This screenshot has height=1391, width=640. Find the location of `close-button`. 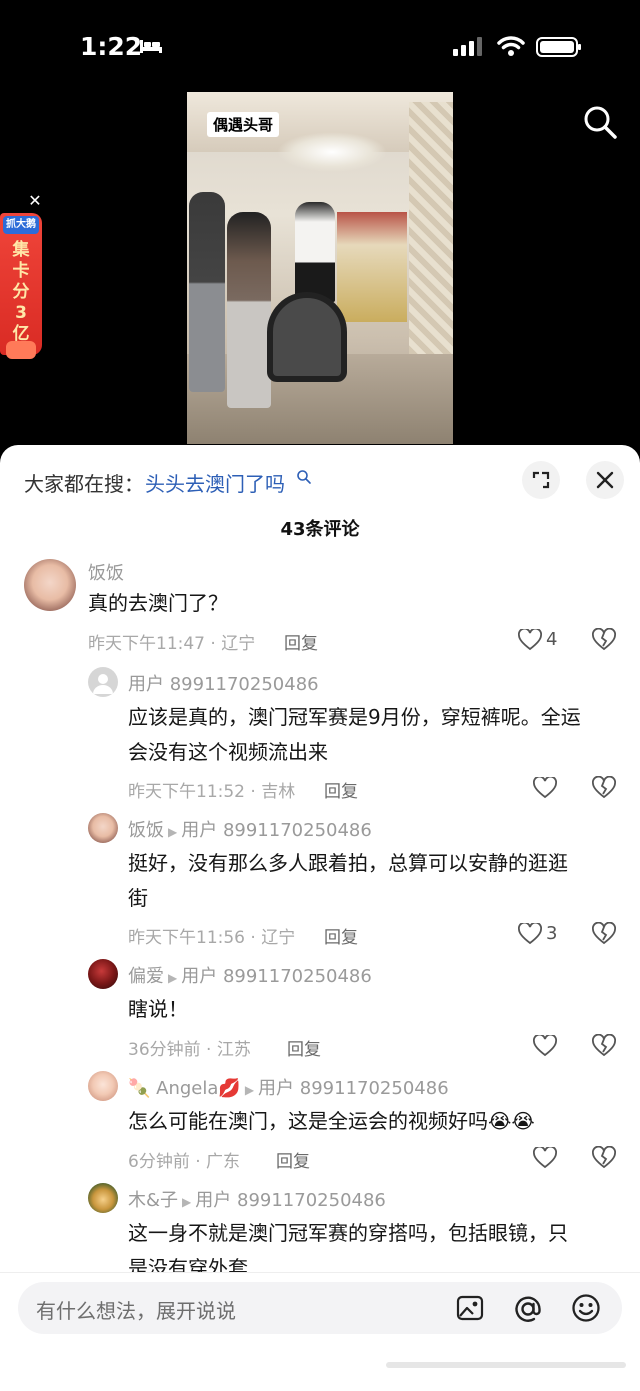

close-button is located at coordinates (605, 480).